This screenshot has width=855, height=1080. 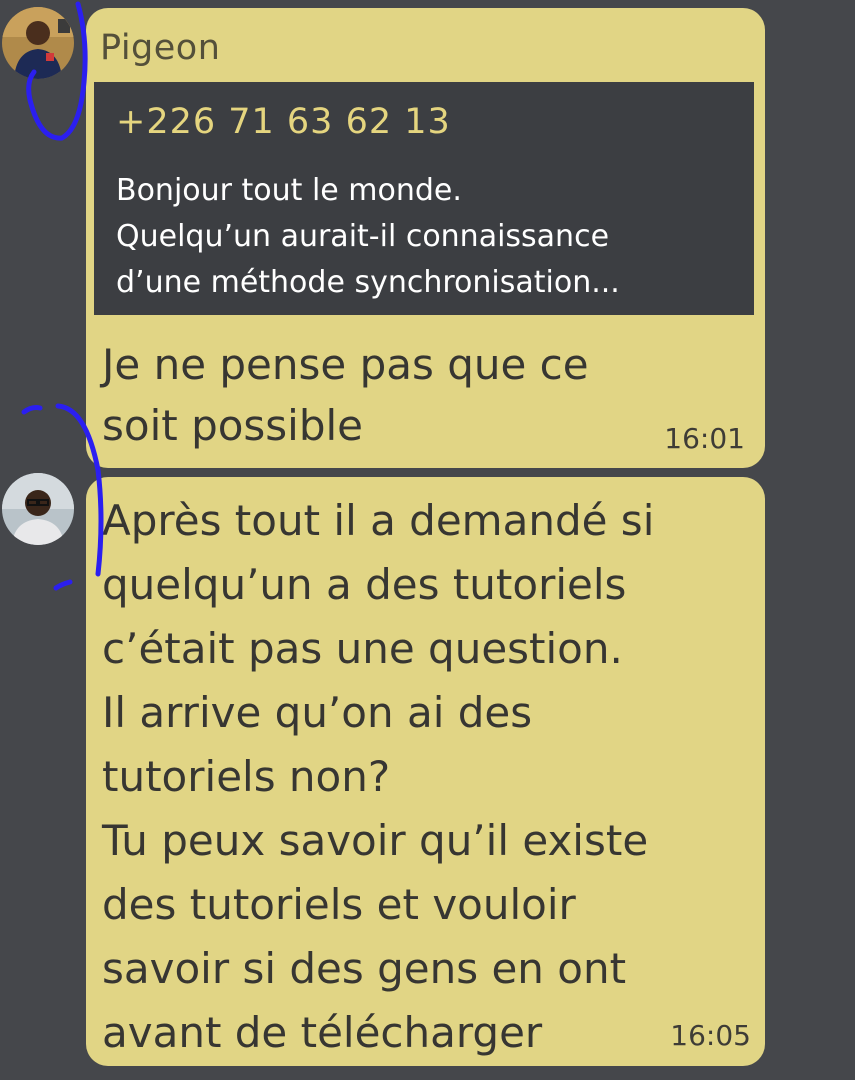 What do you see at coordinates (160, 48) in the screenshot?
I see `sender-name: Pigeon` at bounding box center [160, 48].